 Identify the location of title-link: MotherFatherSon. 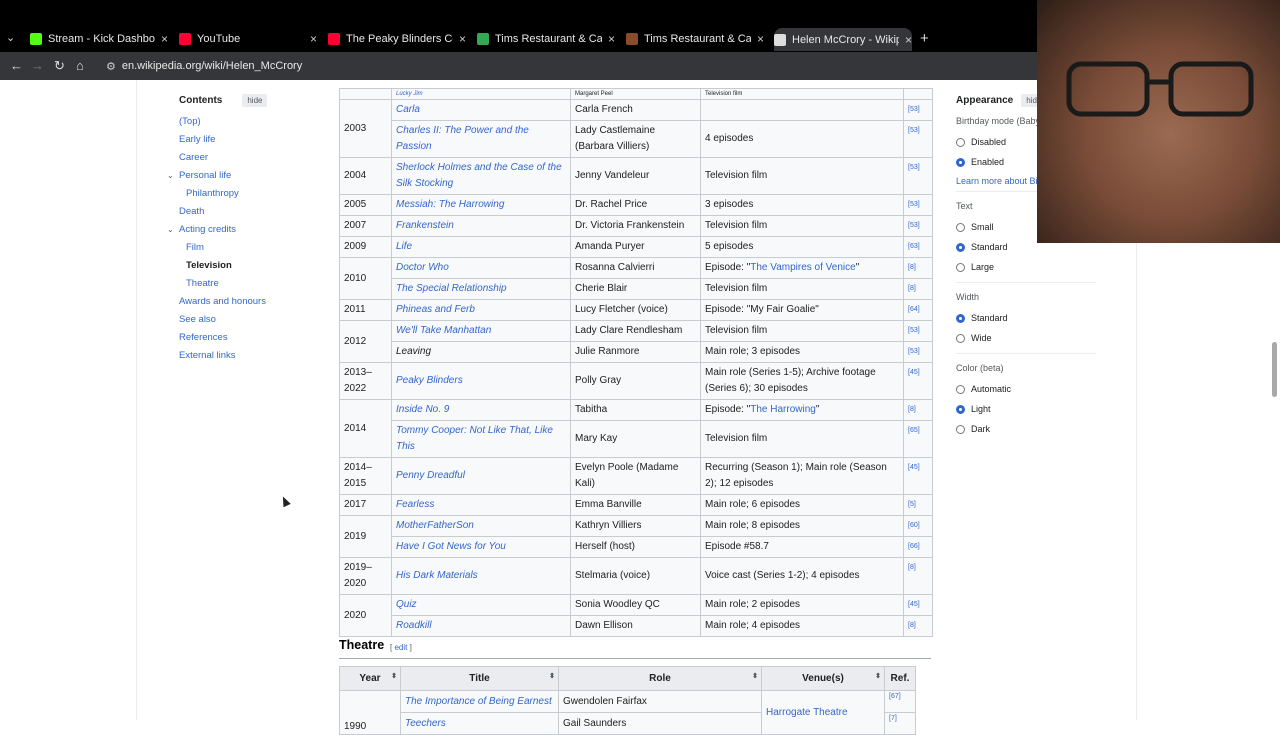
(481, 526).